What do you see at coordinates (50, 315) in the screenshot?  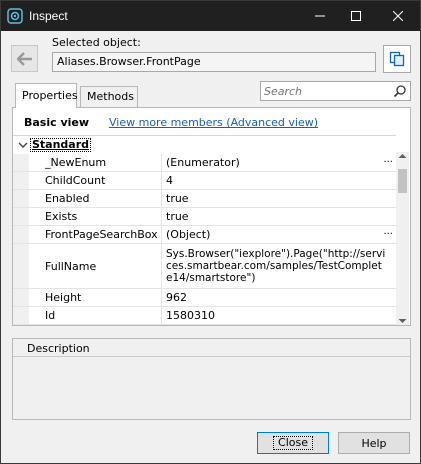 I see `property-name: Id` at bounding box center [50, 315].